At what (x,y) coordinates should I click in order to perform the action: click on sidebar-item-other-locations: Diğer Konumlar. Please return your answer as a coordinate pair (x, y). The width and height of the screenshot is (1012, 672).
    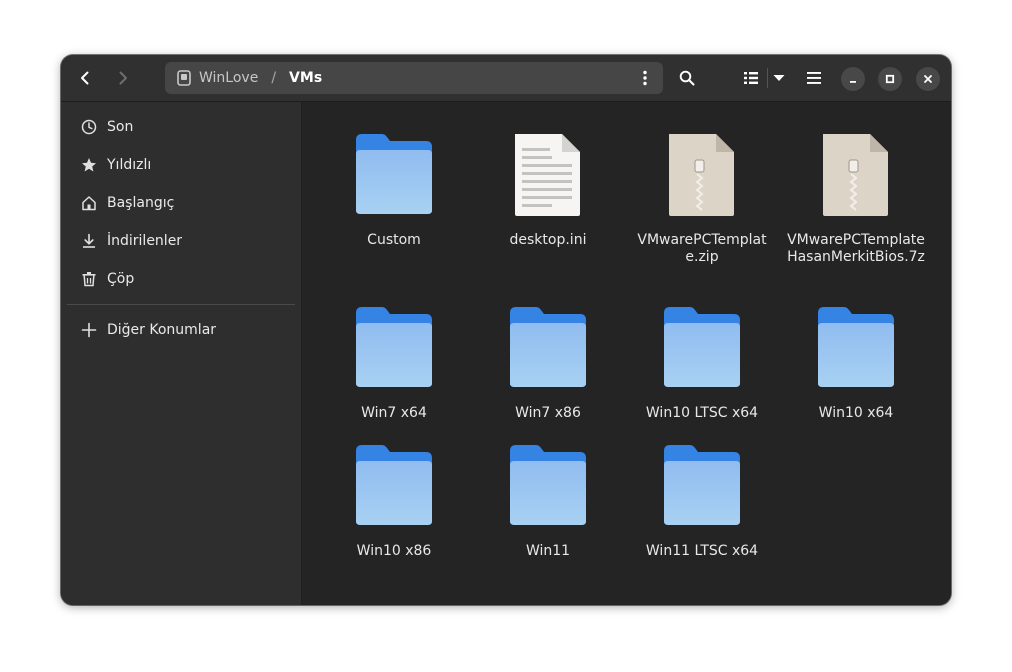
    Looking at the image, I should click on (181, 330).